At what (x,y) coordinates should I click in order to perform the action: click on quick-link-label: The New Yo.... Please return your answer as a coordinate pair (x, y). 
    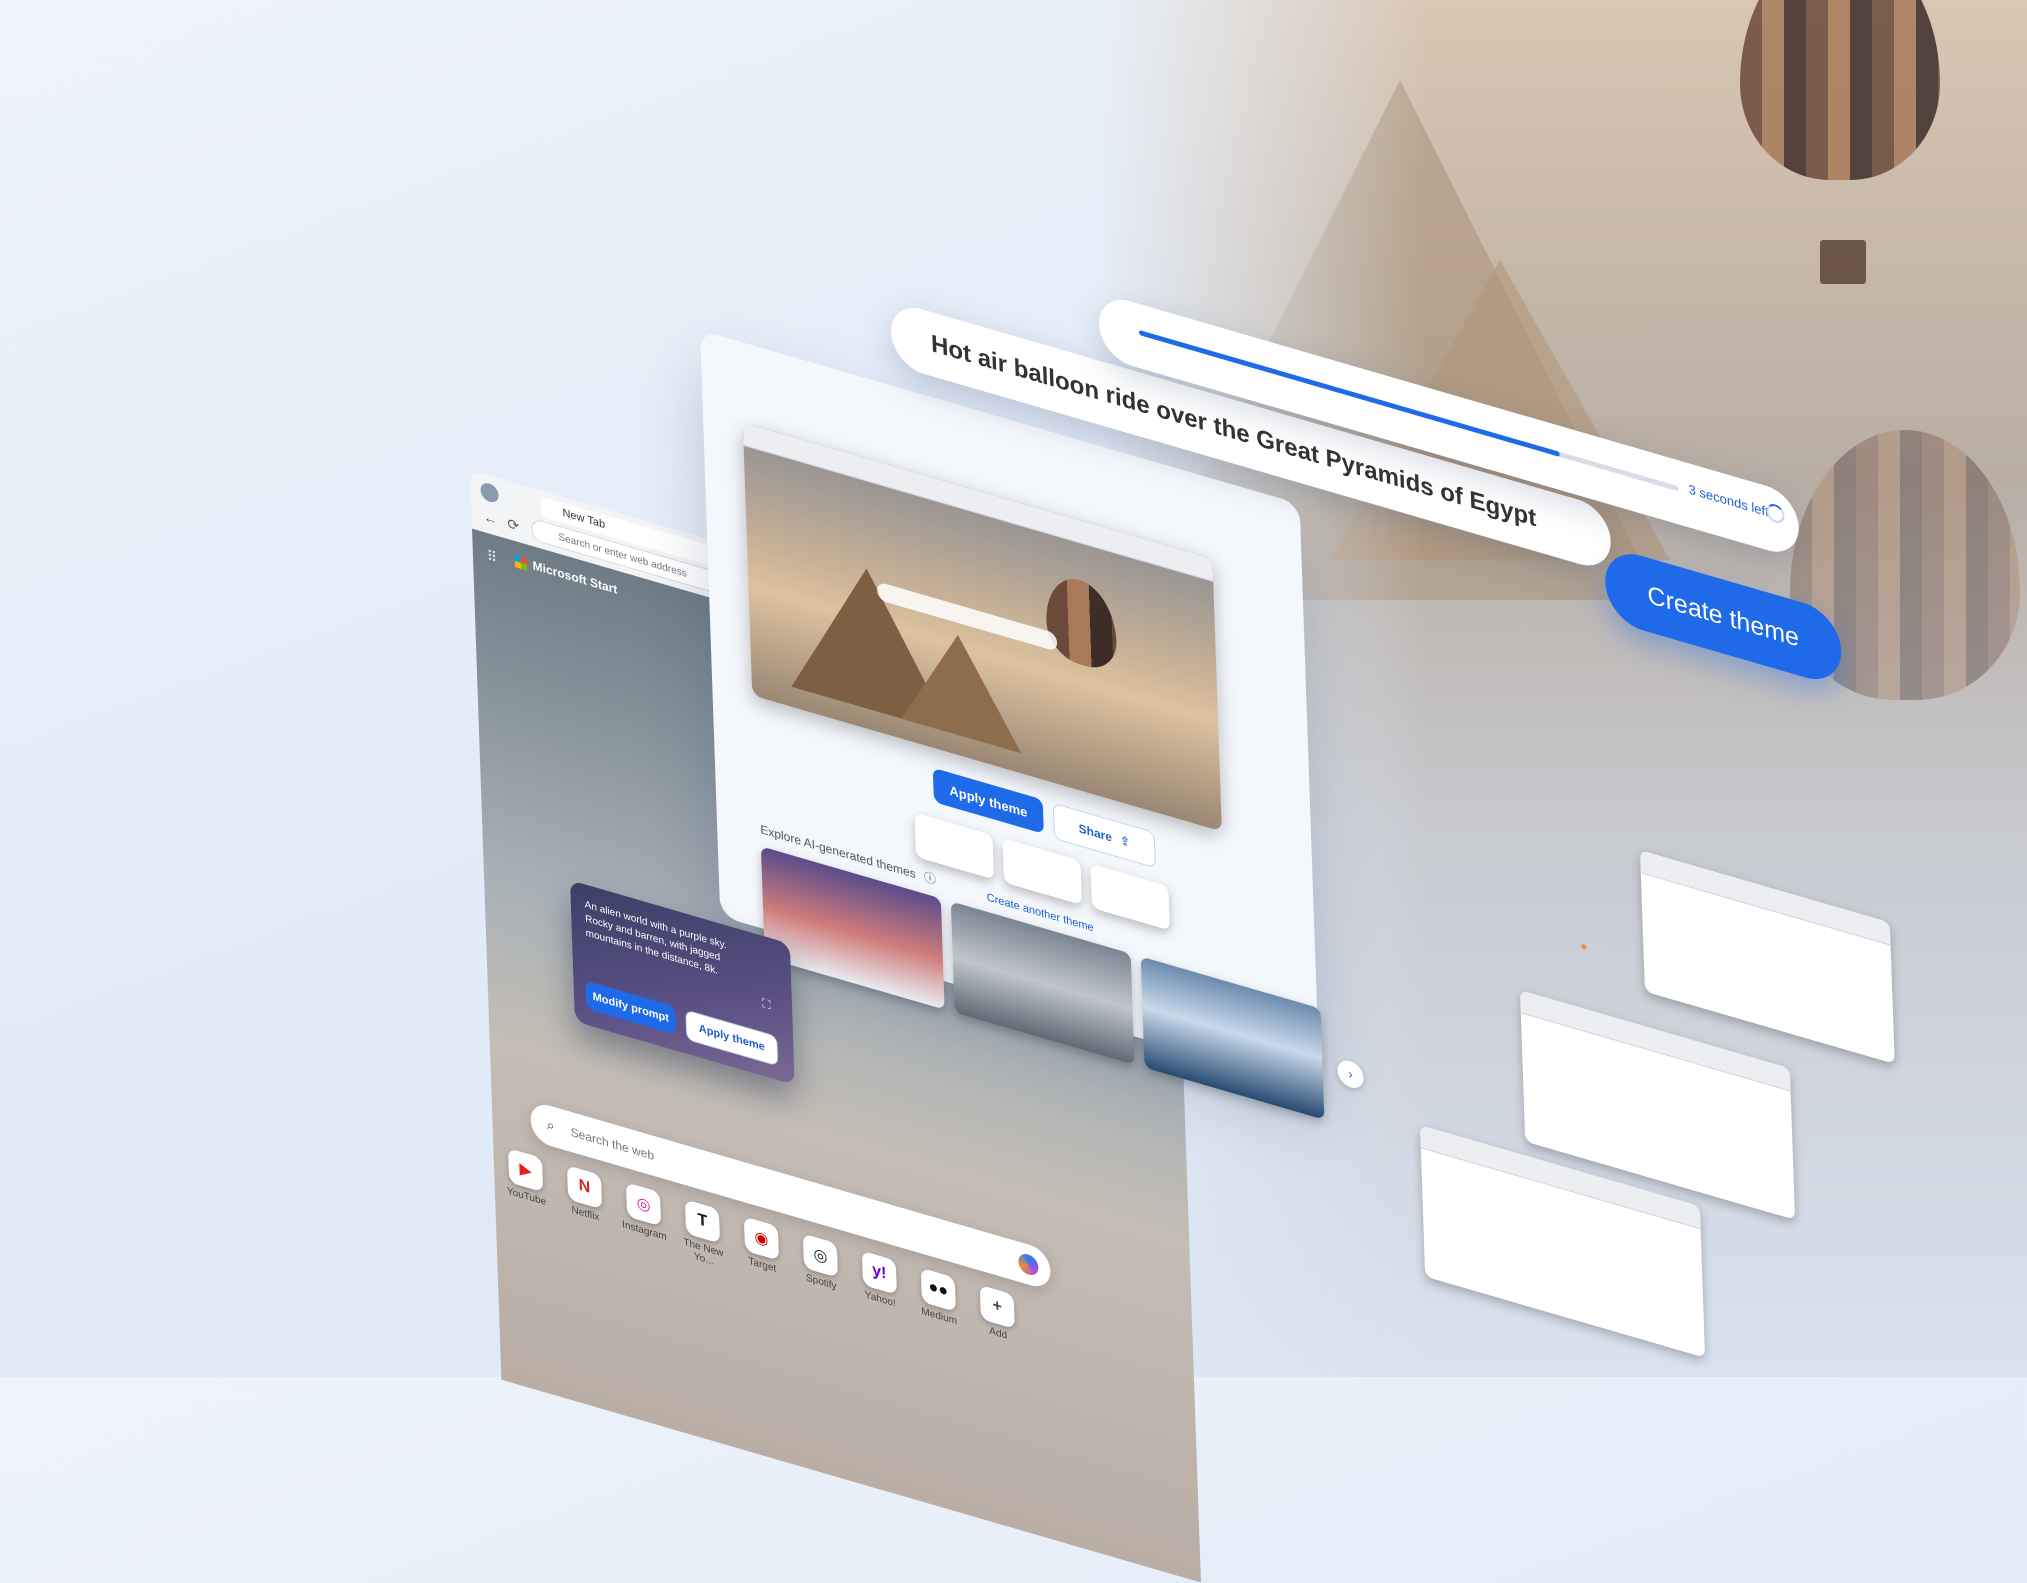
    Looking at the image, I should click on (703, 1252).